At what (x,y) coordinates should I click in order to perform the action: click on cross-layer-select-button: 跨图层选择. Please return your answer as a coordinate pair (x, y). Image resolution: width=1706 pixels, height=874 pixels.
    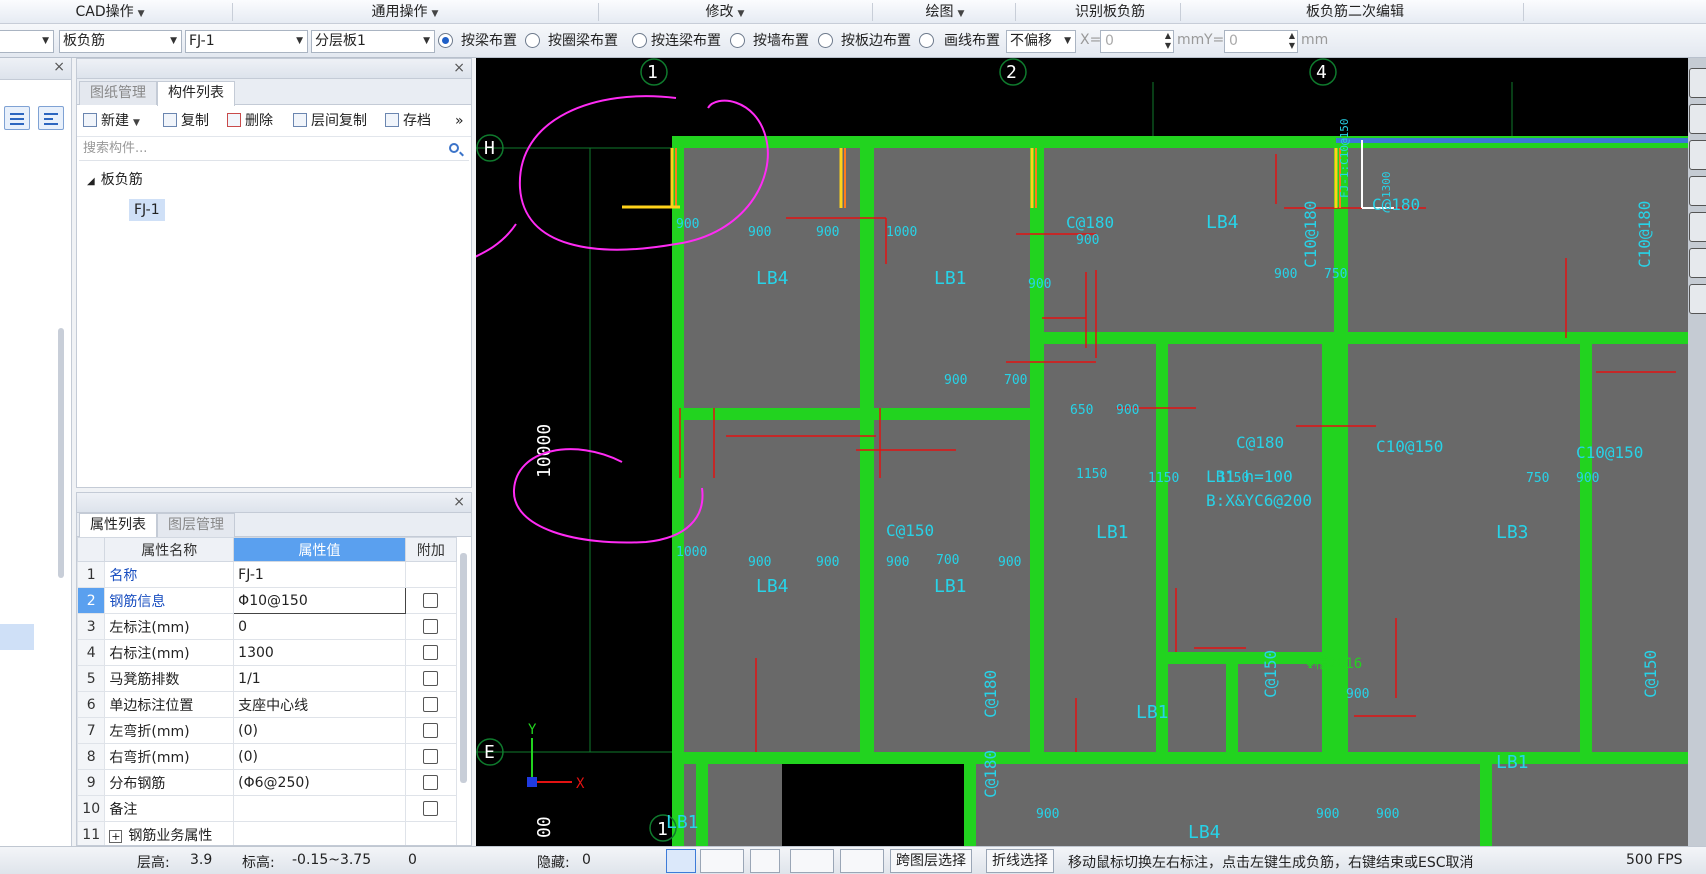
    Looking at the image, I should click on (931, 861).